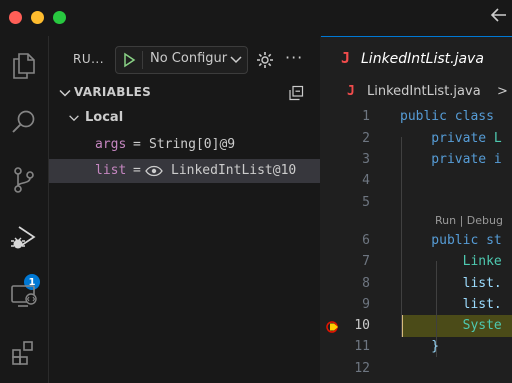  Describe the element at coordinates (422, 59) in the screenshot. I see `tab-label: LinkedIntList.java` at that location.